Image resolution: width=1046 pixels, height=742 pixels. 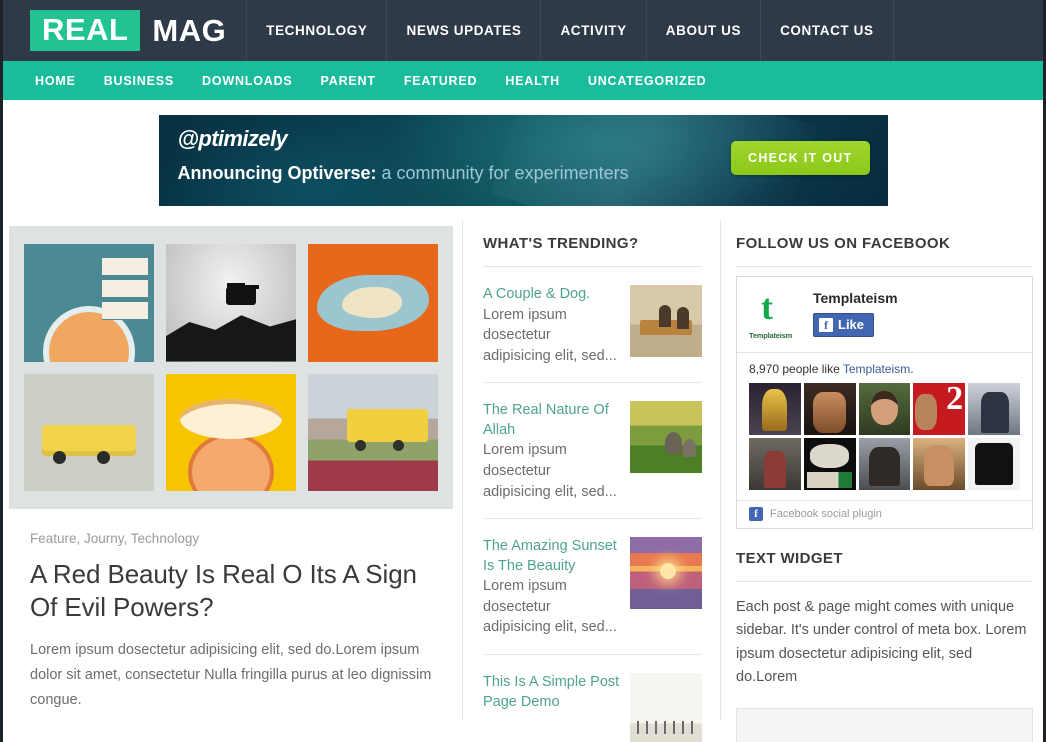 What do you see at coordinates (247, 81) in the screenshot?
I see `category-item-downloads: DOWNLOADS` at bounding box center [247, 81].